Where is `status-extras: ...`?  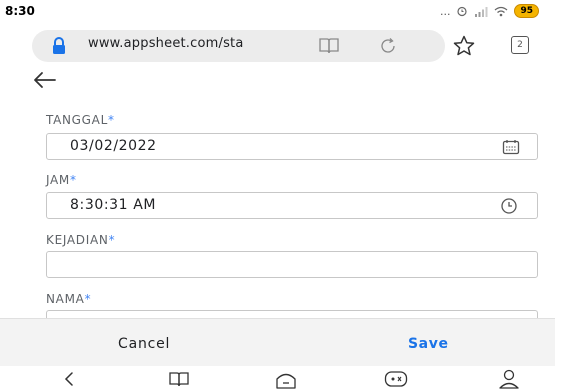
status-extras: ... is located at coordinates (445, 11).